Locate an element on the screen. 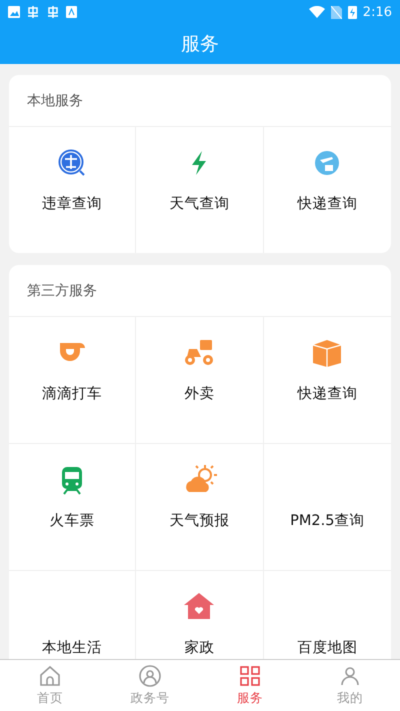 The width and height of the screenshot is (400, 711). nav-tab: 服务 is located at coordinates (250, 685).